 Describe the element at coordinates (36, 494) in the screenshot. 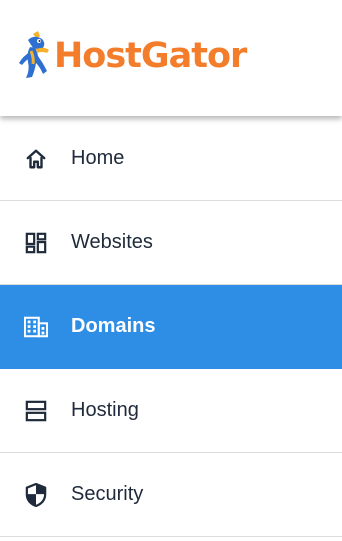

I see `shield-icon` at that location.